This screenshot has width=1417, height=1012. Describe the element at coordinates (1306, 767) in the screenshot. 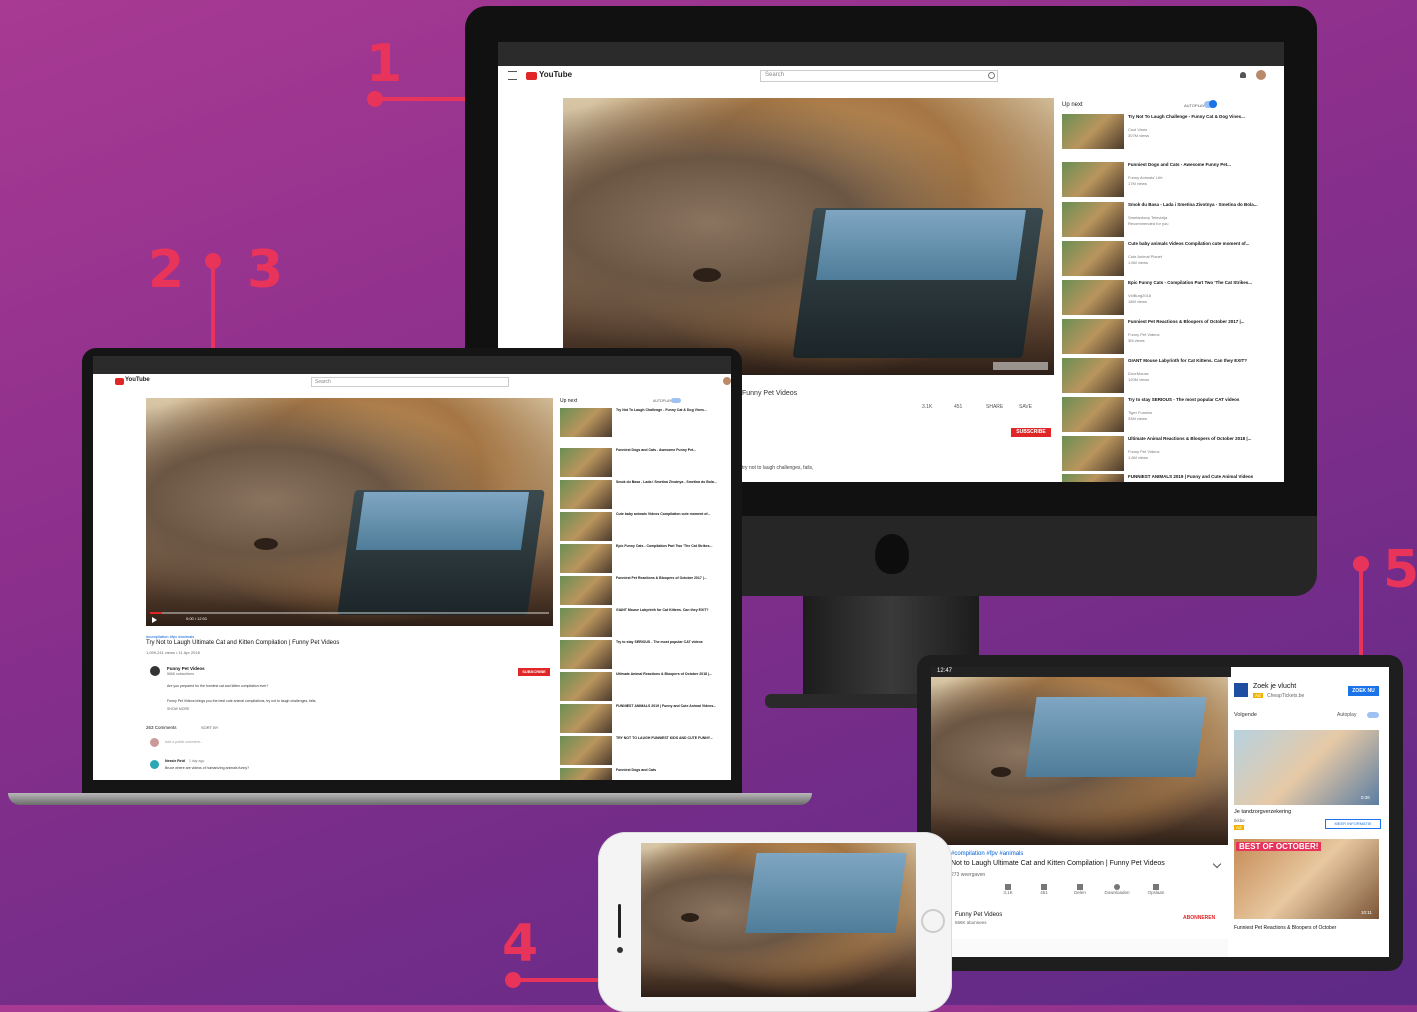

I see `ad-video-thumbnail` at that location.